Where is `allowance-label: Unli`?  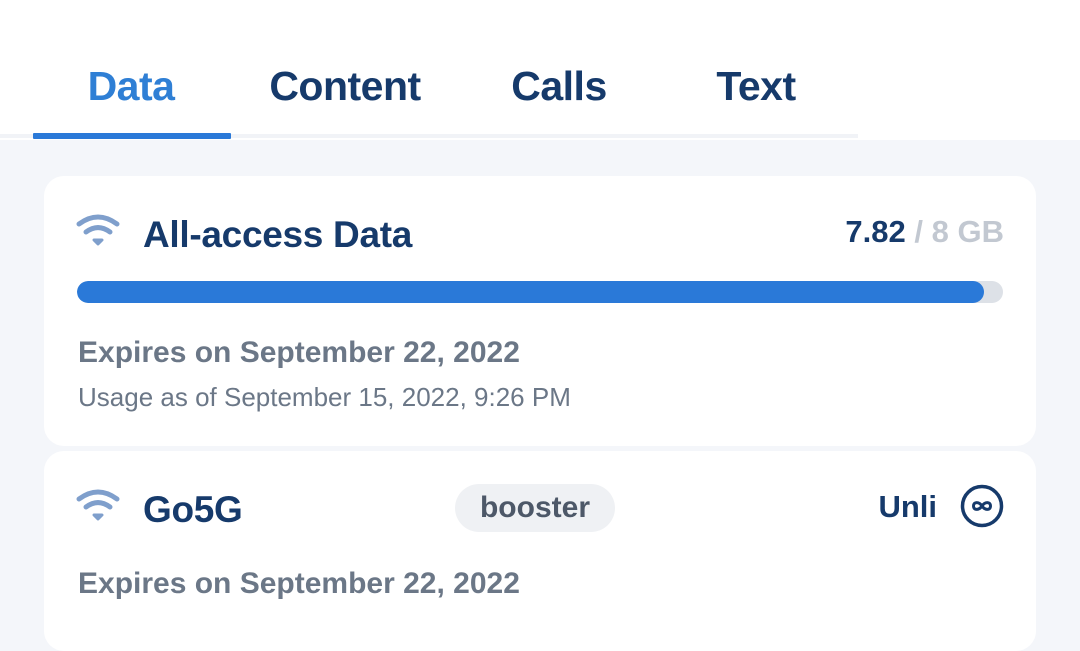
allowance-label: Unli is located at coordinates (907, 506).